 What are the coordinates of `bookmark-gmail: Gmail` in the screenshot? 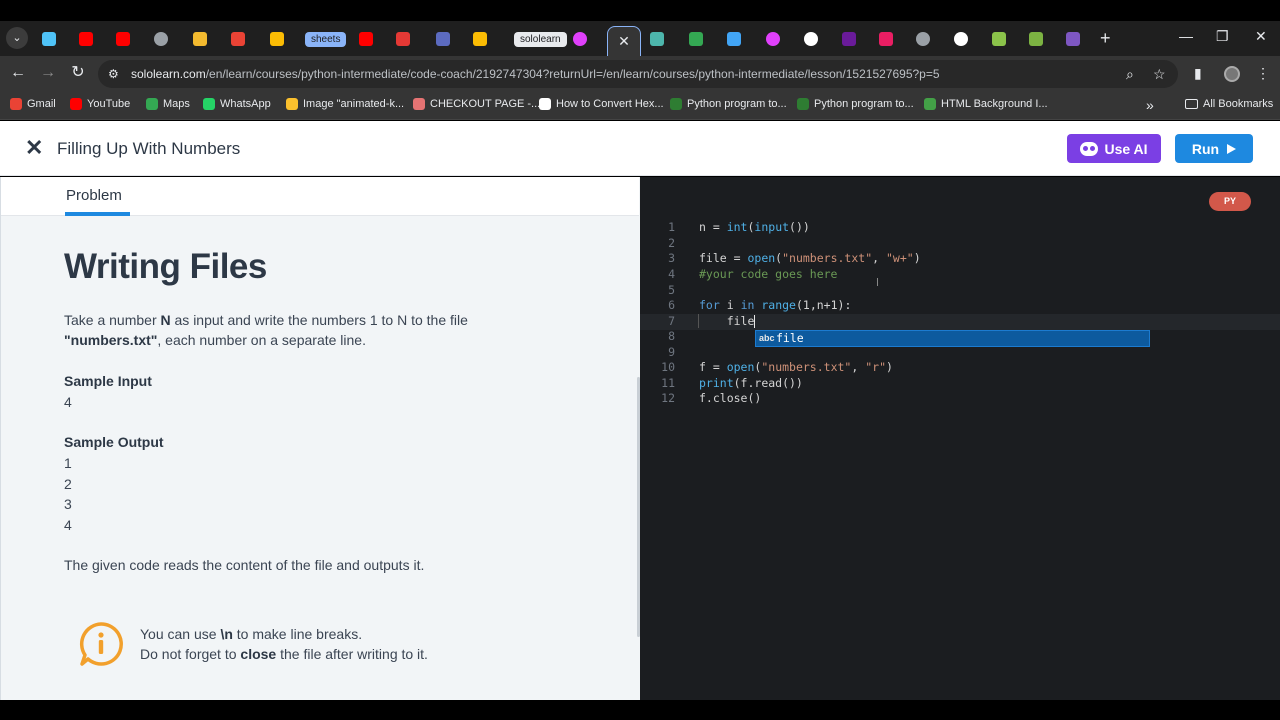 It's located at (33, 104).